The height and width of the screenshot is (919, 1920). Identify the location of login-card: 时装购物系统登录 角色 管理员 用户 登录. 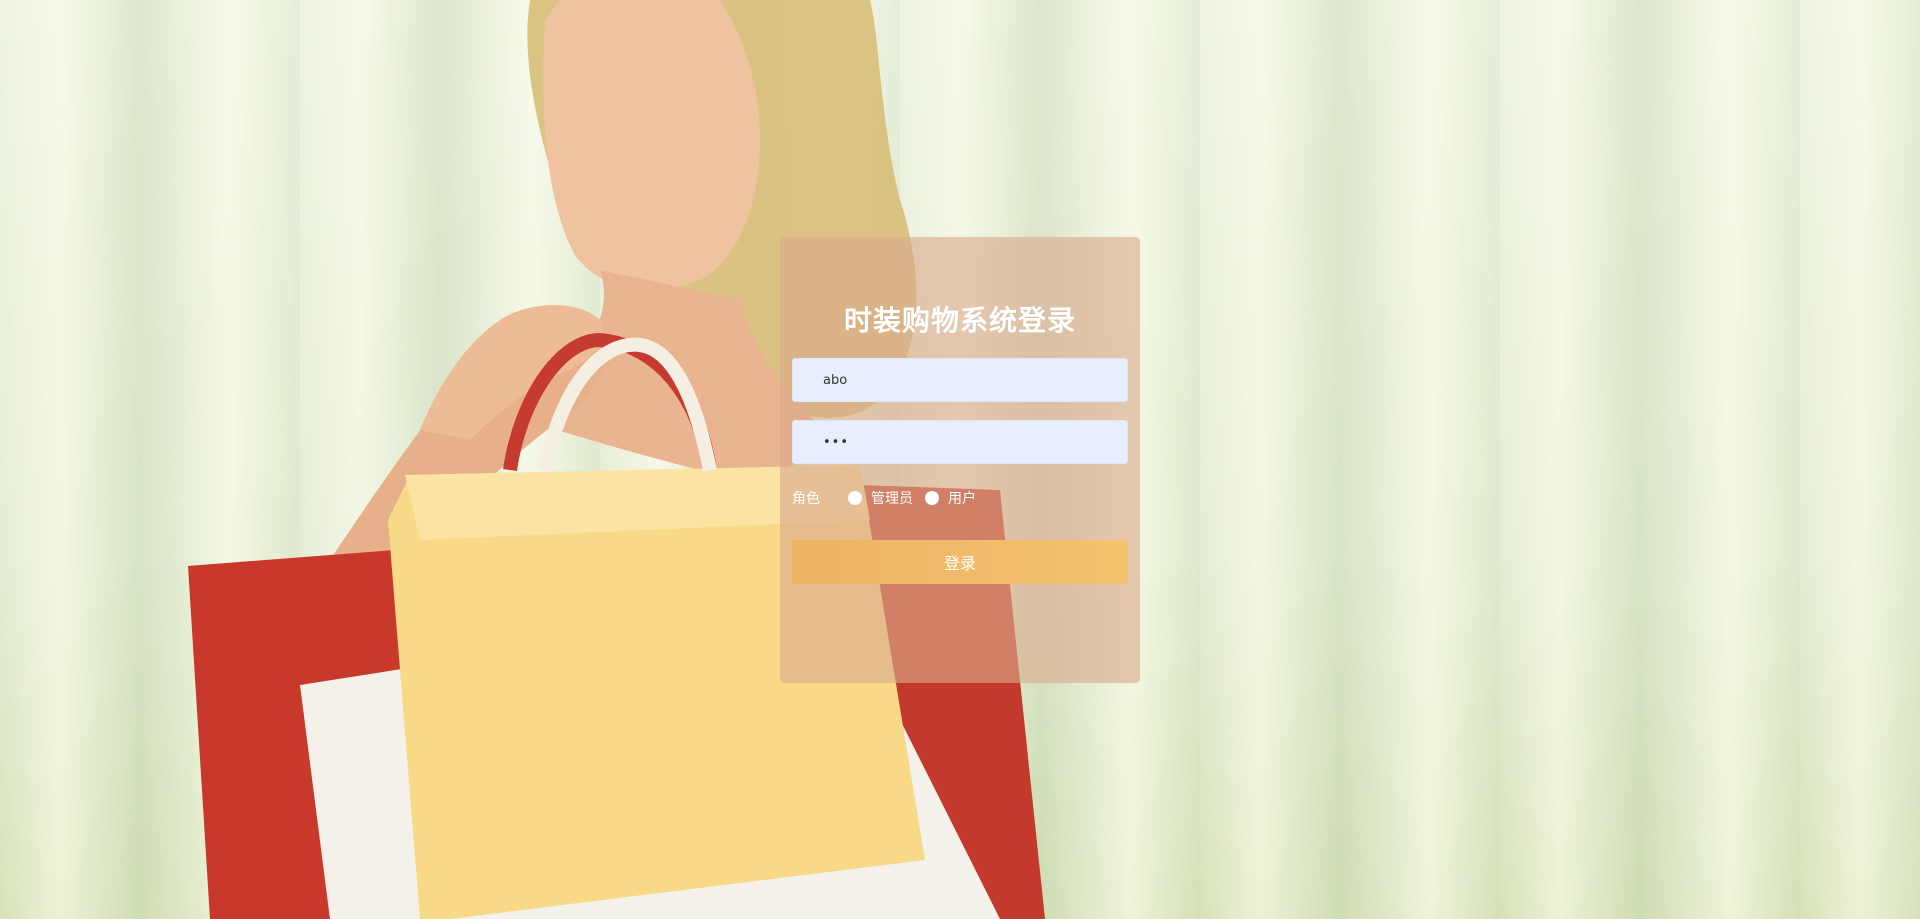
(960, 460).